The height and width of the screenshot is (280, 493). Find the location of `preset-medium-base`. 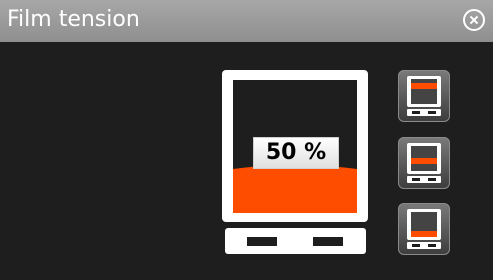

preset-medium-base is located at coordinates (424, 179).